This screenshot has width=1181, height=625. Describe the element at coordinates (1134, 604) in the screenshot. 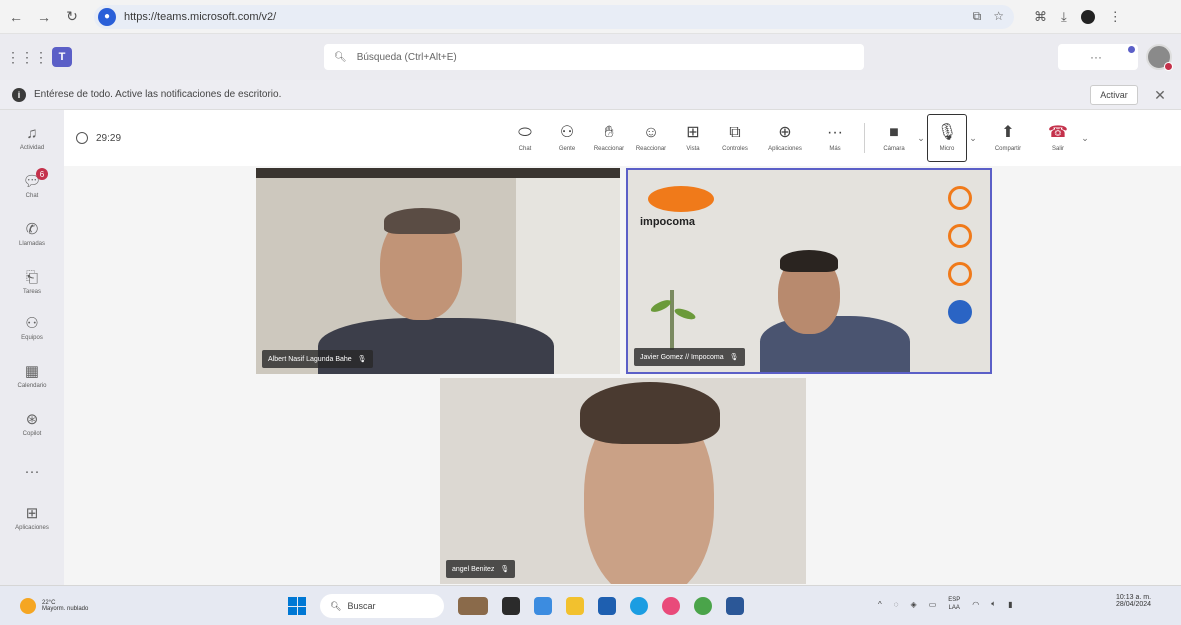

I see `clock-date: 28/04/2024` at that location.